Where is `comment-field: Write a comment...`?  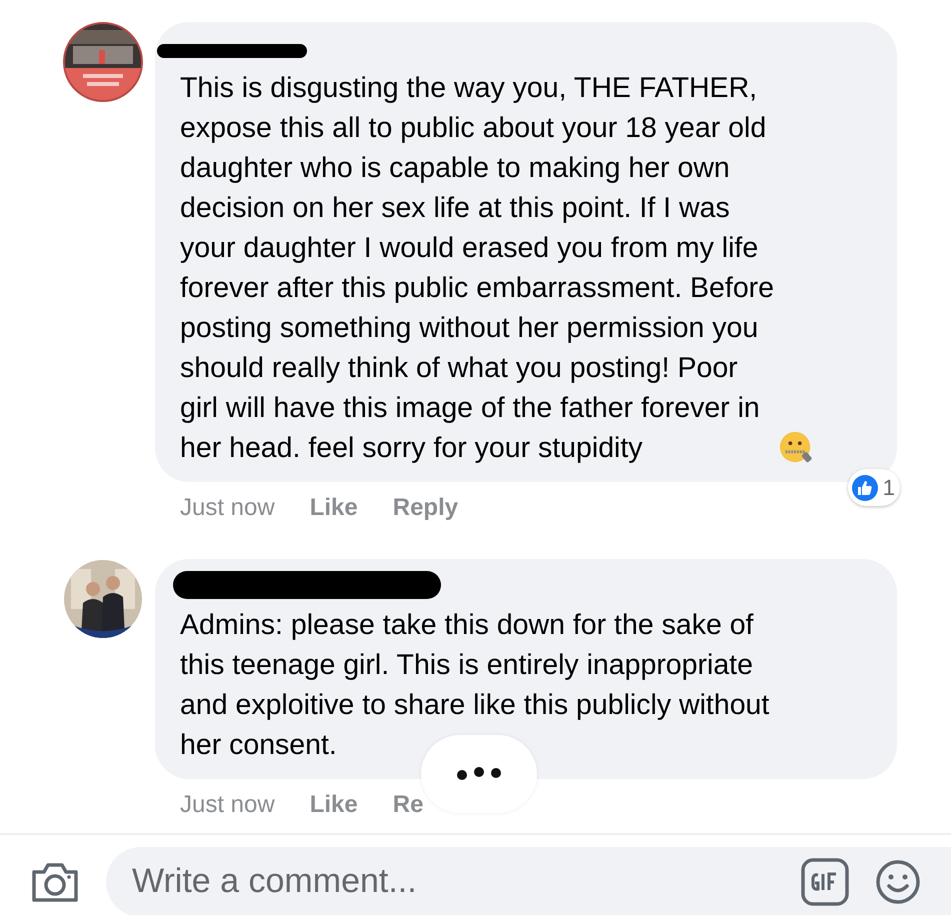
comment-field: Write a comment... is located at coordinates (466, 881).